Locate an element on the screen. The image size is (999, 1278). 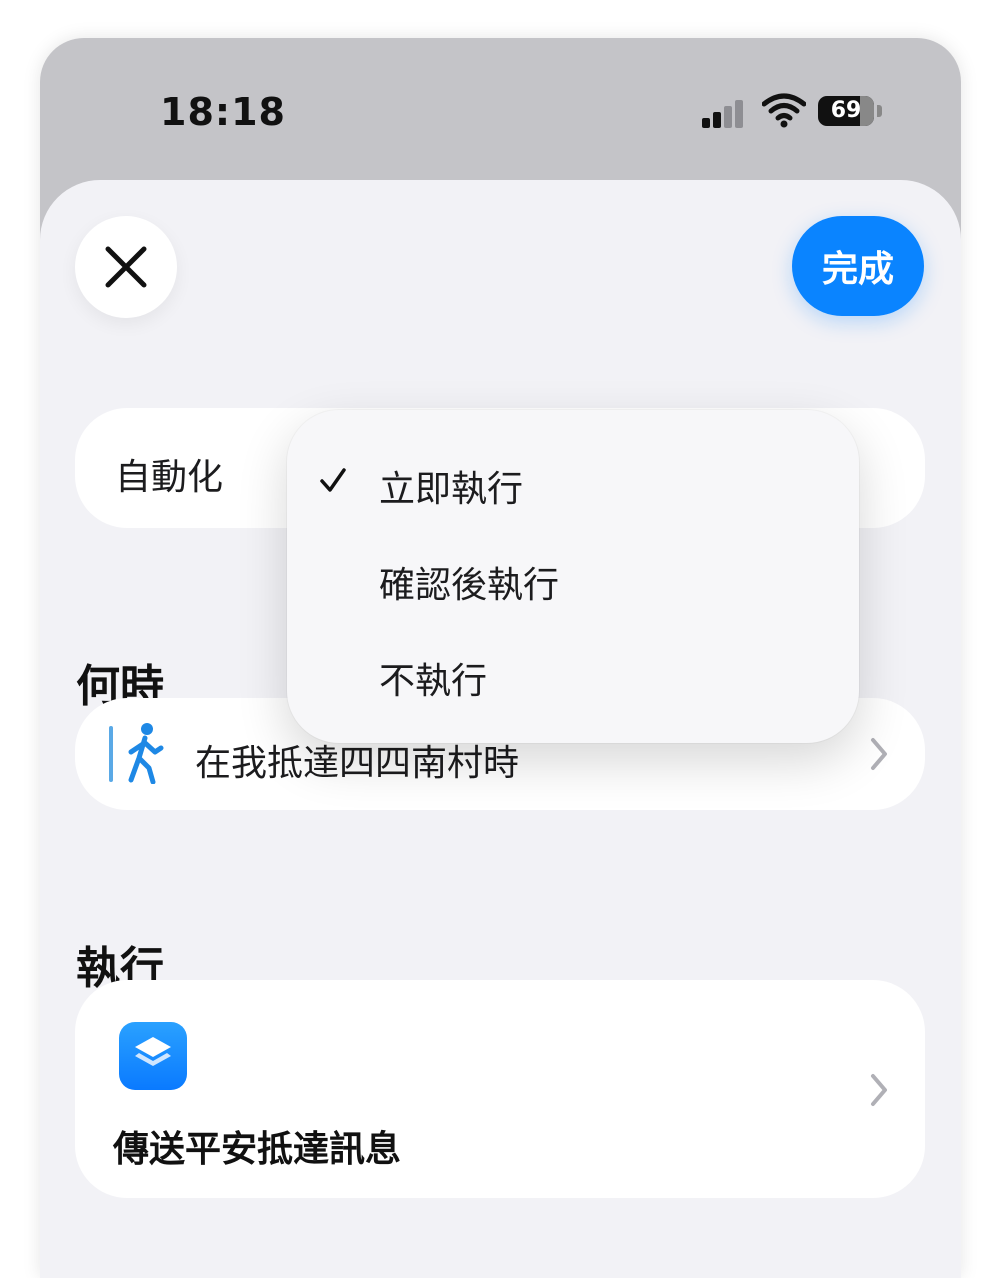
action-text: 傳送平安抵達訊息 is located at coordinates (257, 1149).